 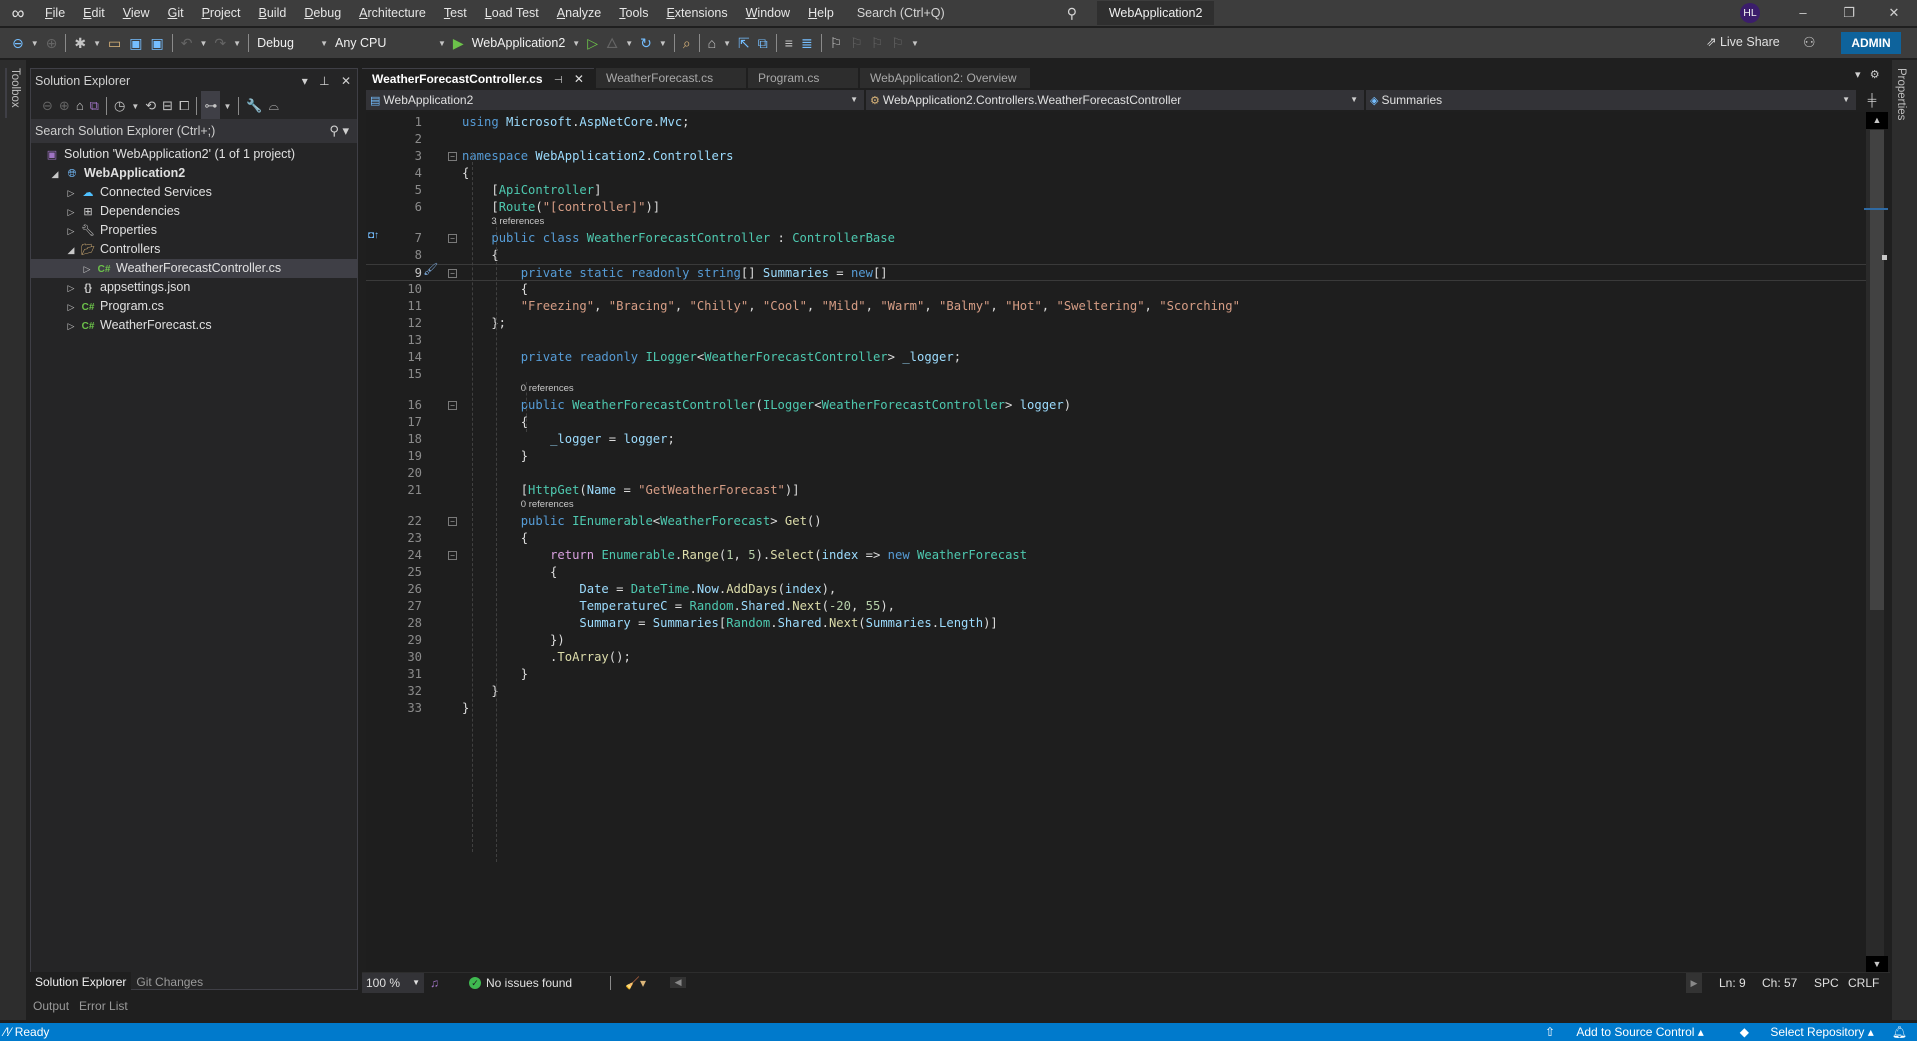 I want to click on close-panel-icon: ✕, so click(x=346, y=81).